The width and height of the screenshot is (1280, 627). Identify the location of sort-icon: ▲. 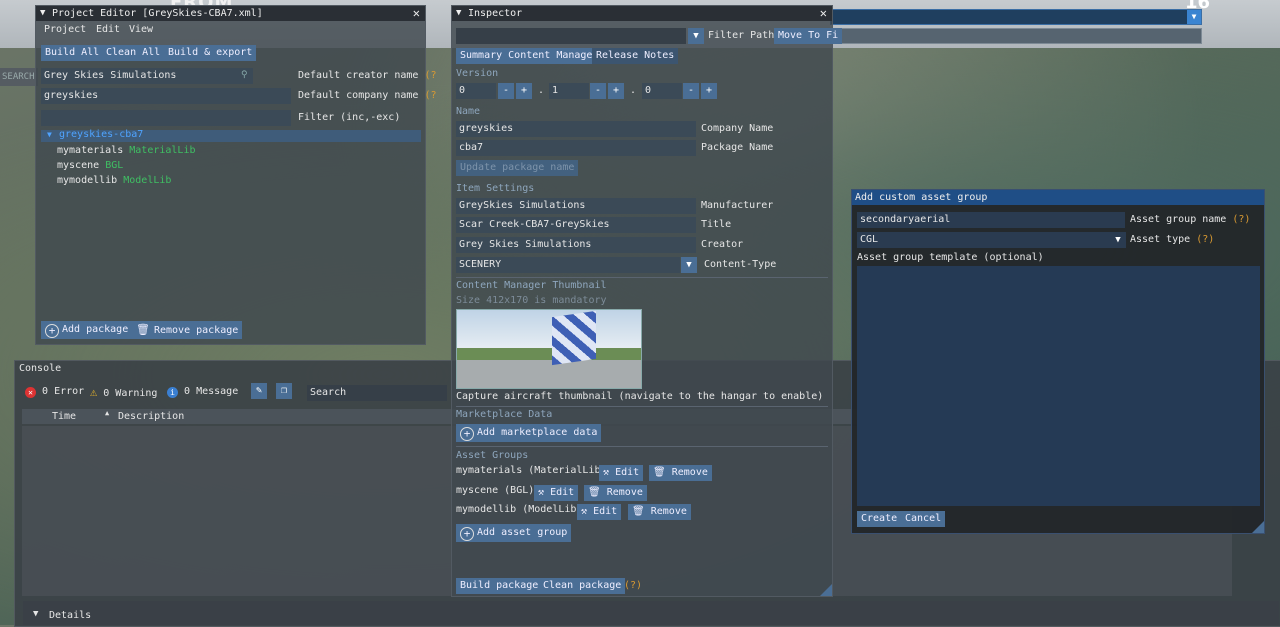
(107, 413).